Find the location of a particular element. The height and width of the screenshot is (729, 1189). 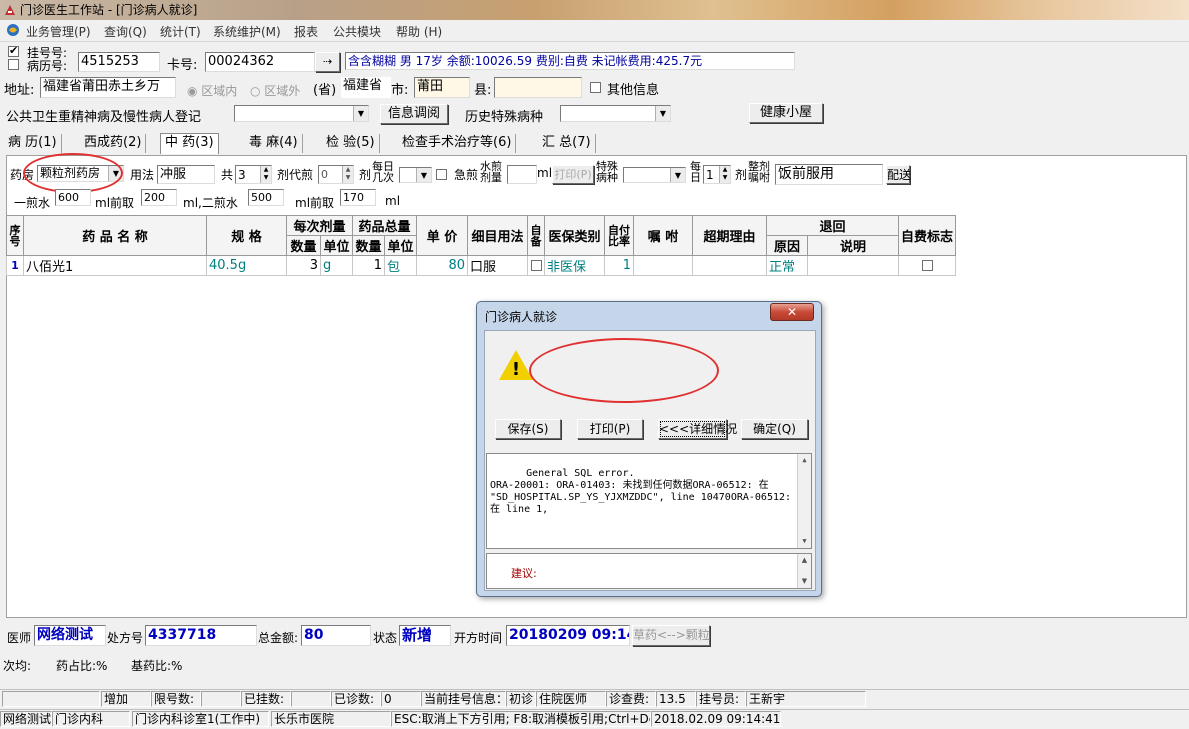

col-per-dose: 每次剂量 is located at coordinates (319, 225).